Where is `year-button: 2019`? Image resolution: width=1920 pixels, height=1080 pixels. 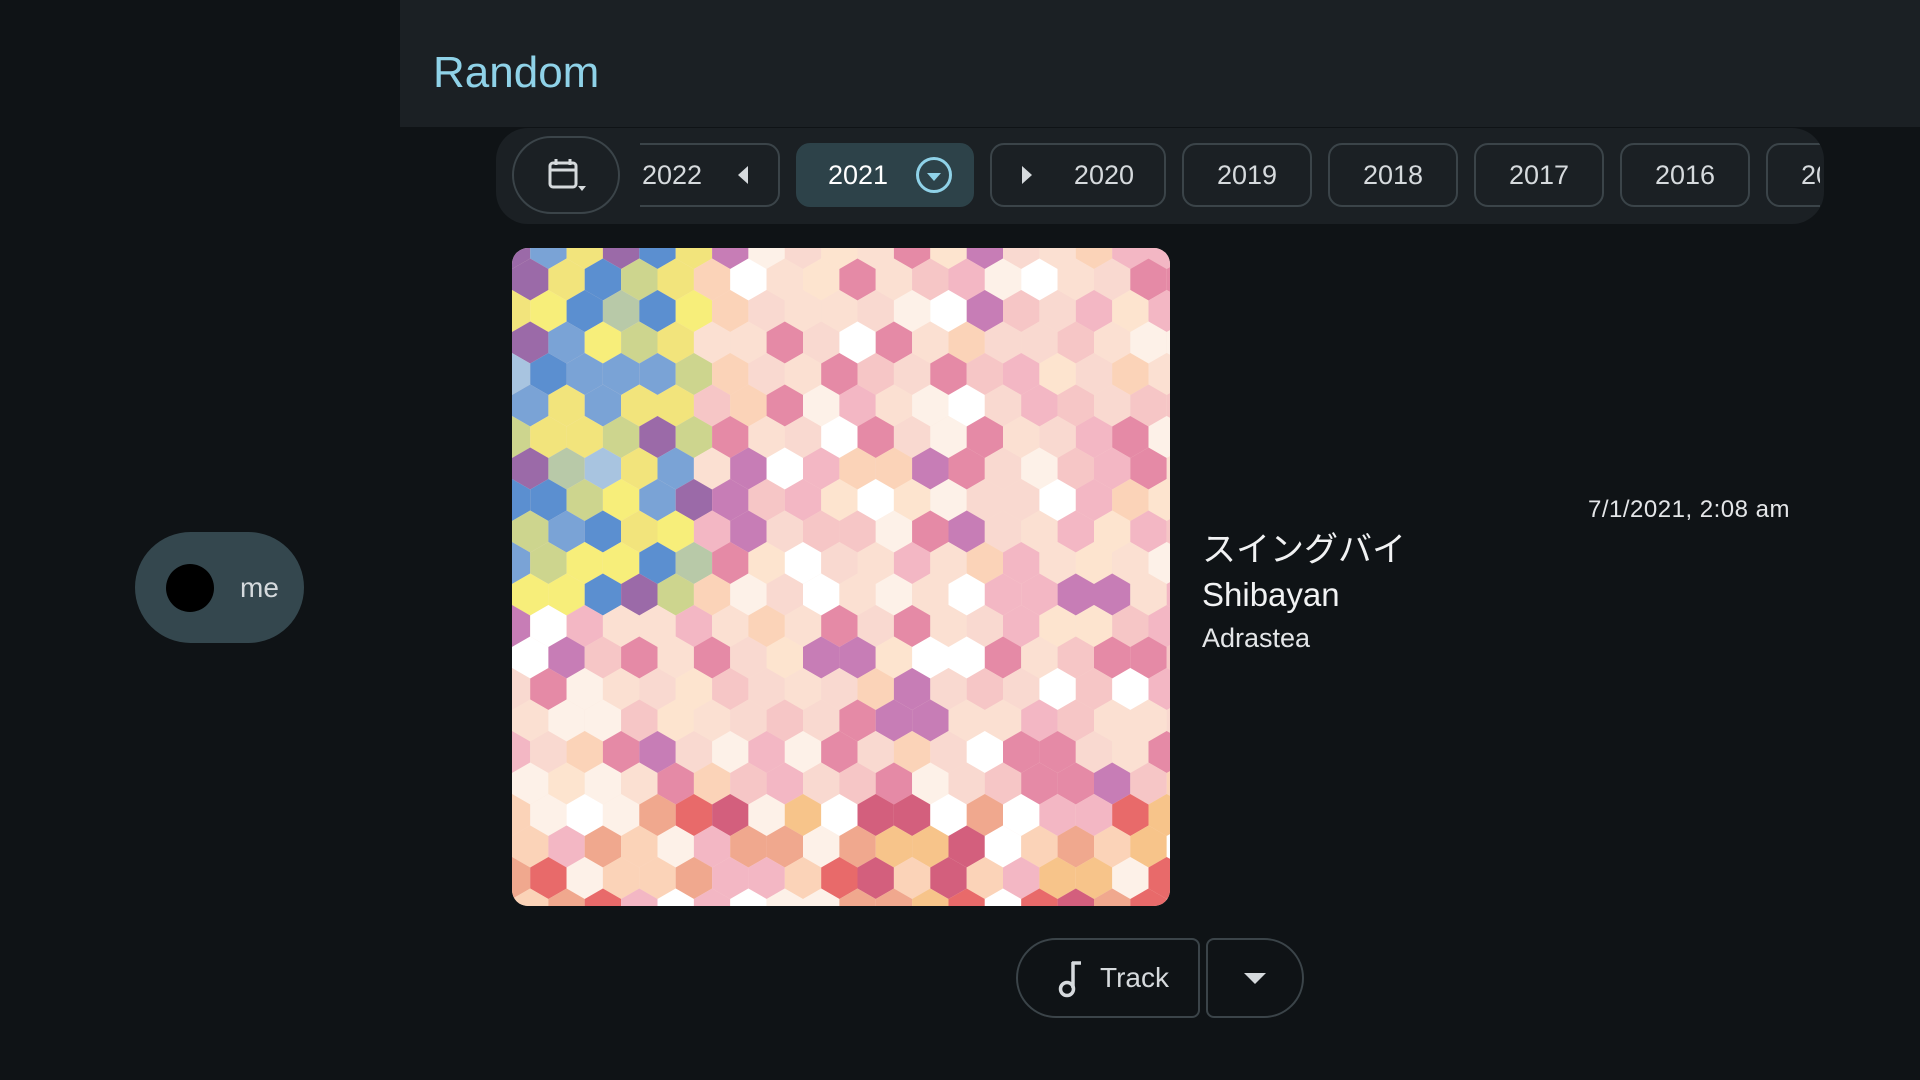
year-button: 2019 is located at coordinates (1247, 175).